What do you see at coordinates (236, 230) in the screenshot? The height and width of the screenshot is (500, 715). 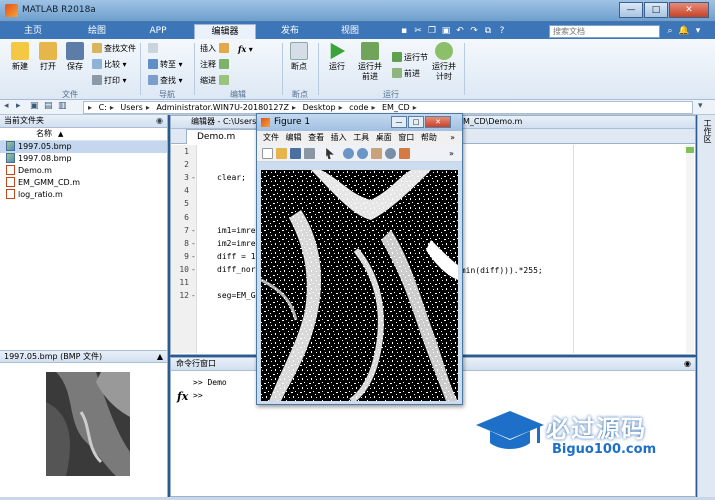 I see `code-line: im1=imre` at bounding box center [236, 230].